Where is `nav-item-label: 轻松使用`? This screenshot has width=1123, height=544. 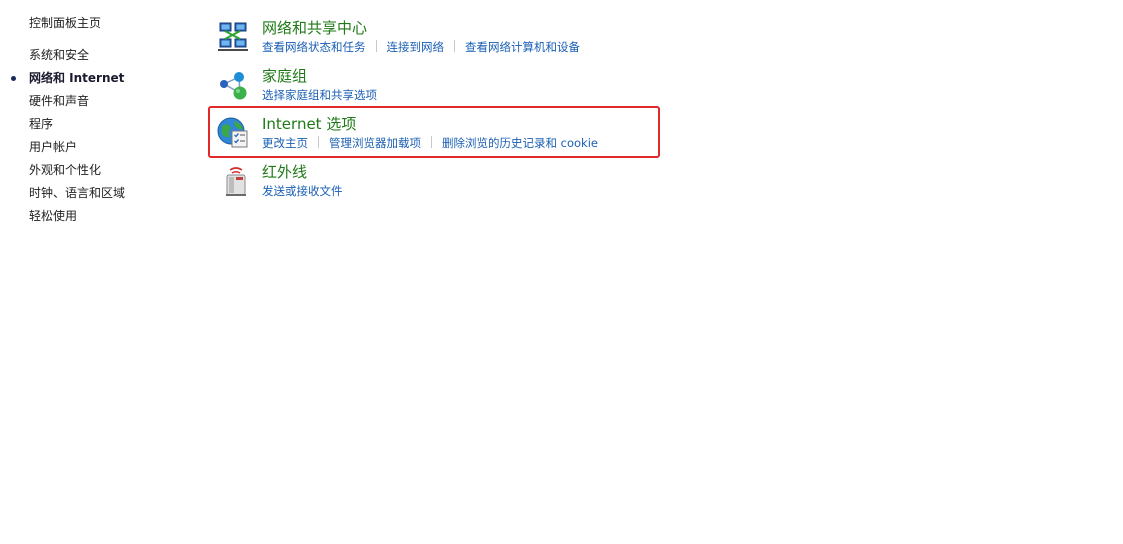
nav-item-label: 轻松使用 is located at coordinates (53, 216).